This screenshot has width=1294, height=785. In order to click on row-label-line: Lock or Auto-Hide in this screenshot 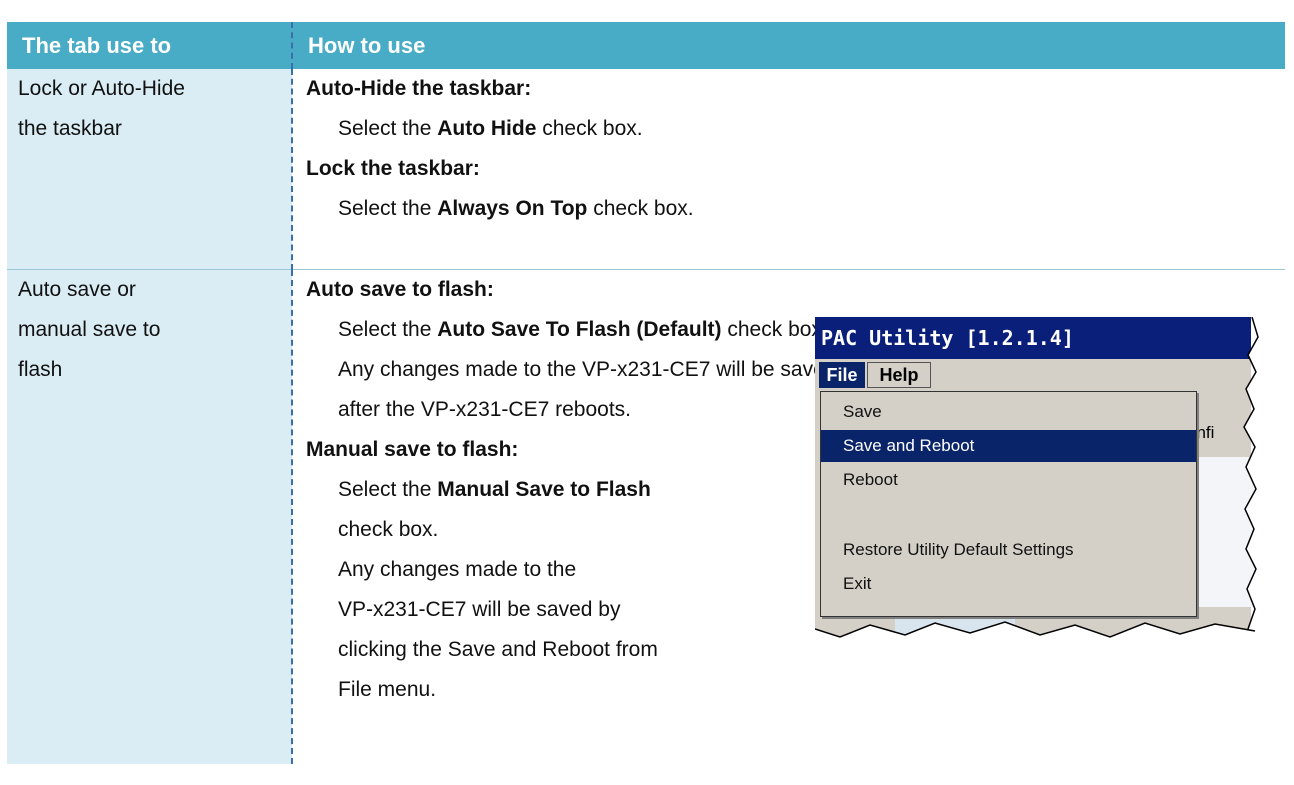, I will do `click(101, 88)`.